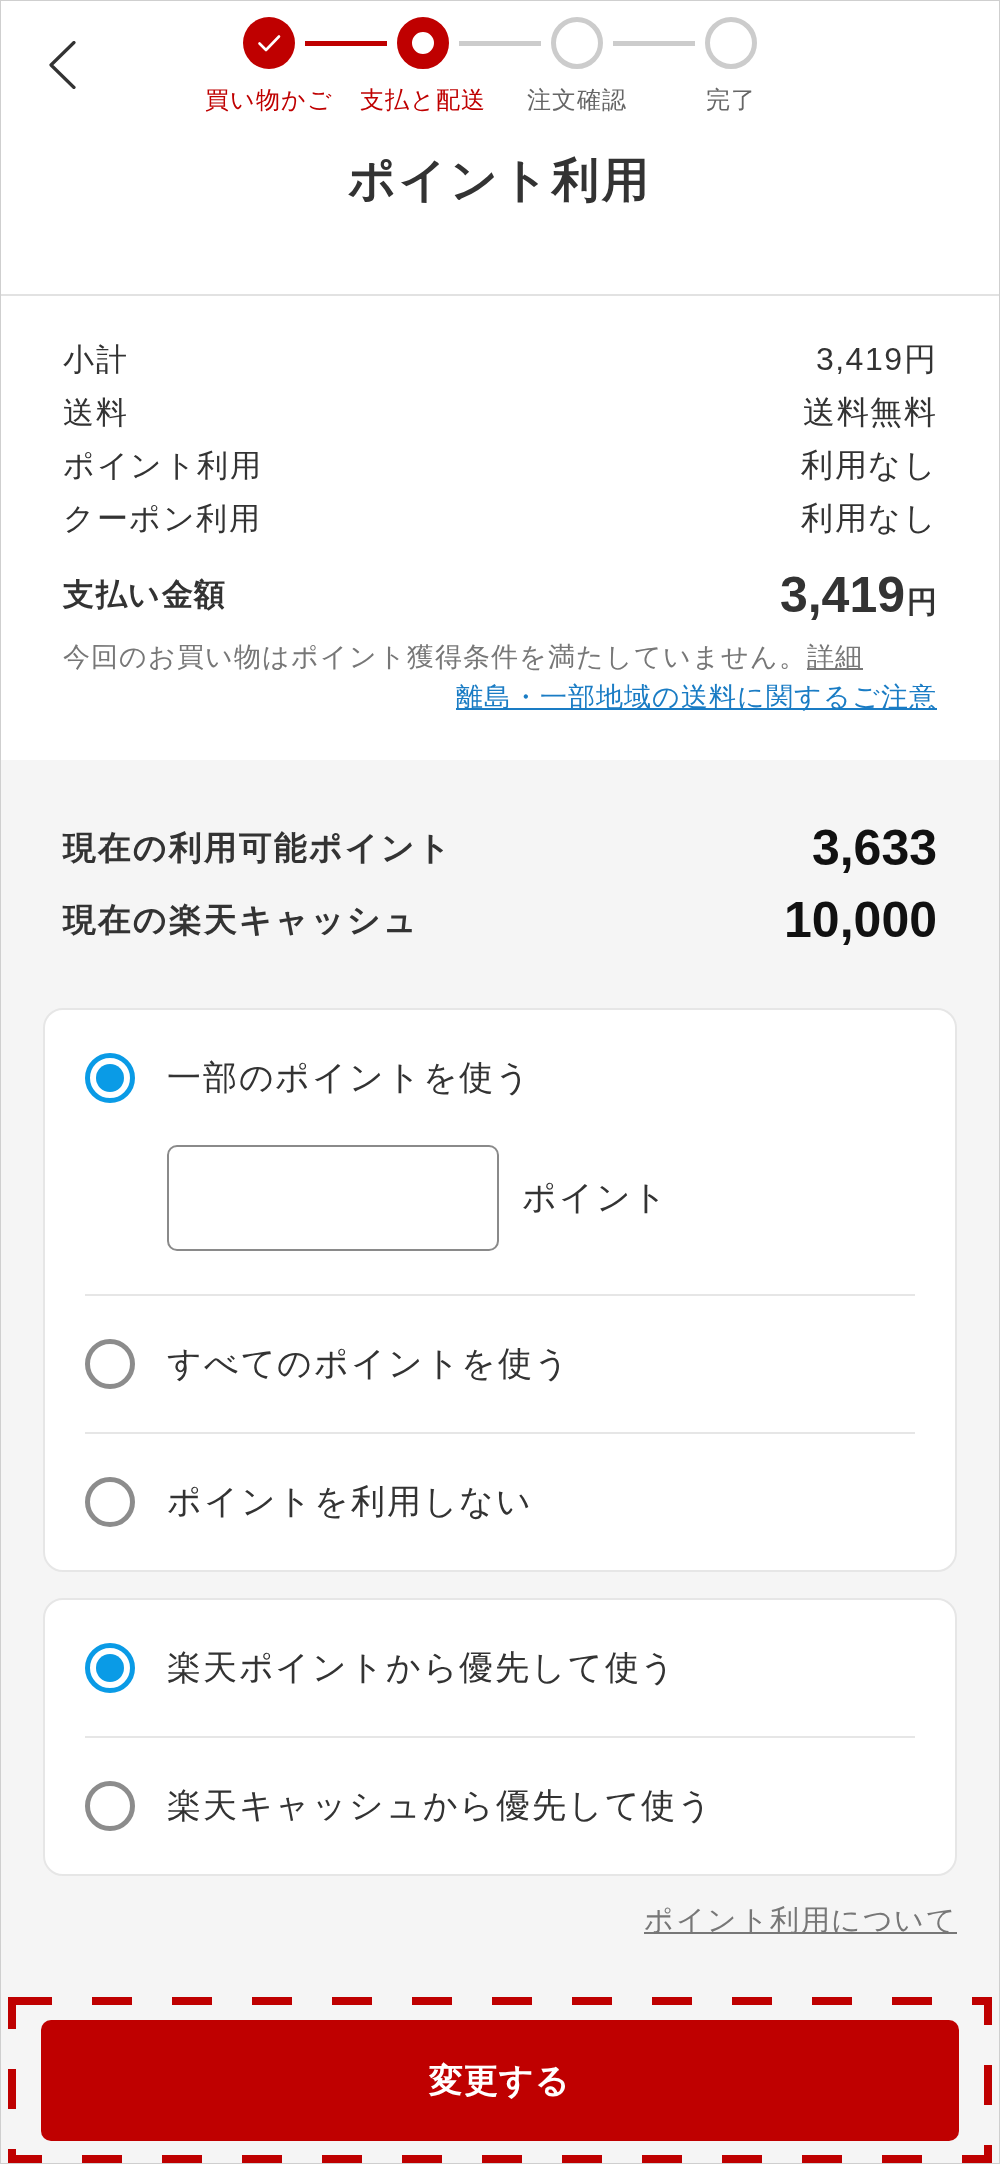  What do you see at coordinates (62, 65) in the screenshot?
I see `back-icon` at bounding box center [62, 65].